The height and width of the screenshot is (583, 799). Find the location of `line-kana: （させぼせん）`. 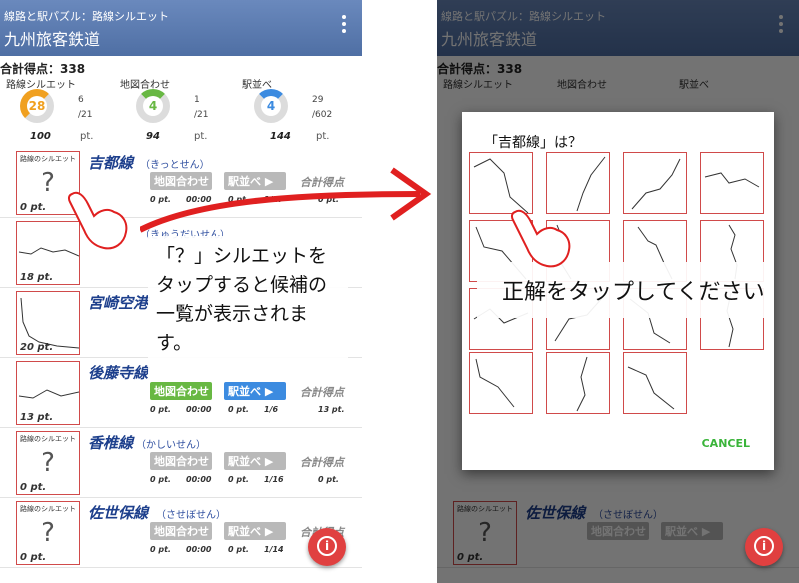

line-kana: （させぼせん） is located at coordinates (191, 515).